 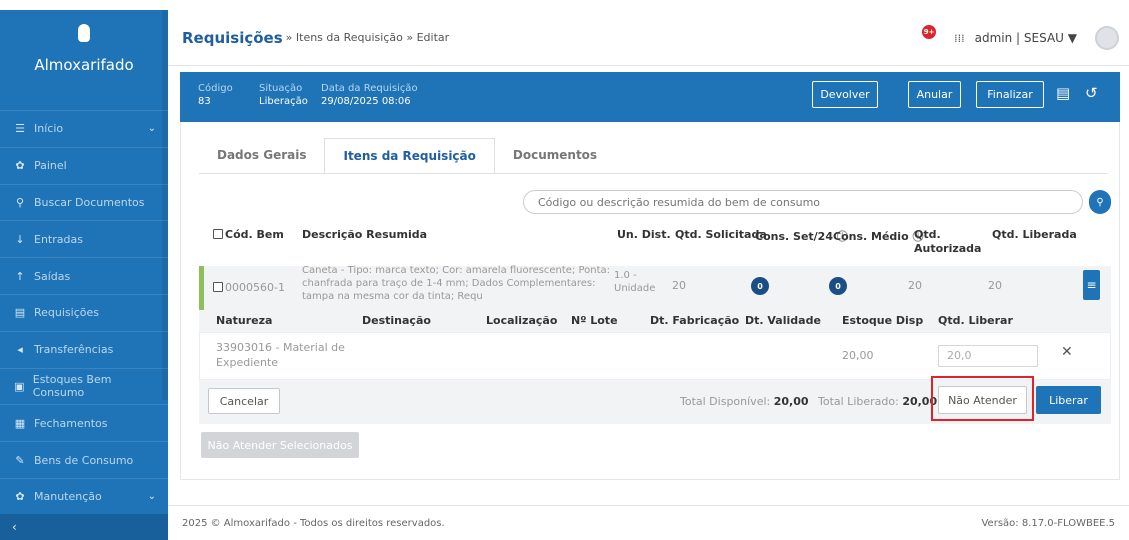 What do you see at coordinates (794, 236) in the screenshot?
I see `header-cons-set-label: Cons. Set/24` at bounding box center [794, 236].